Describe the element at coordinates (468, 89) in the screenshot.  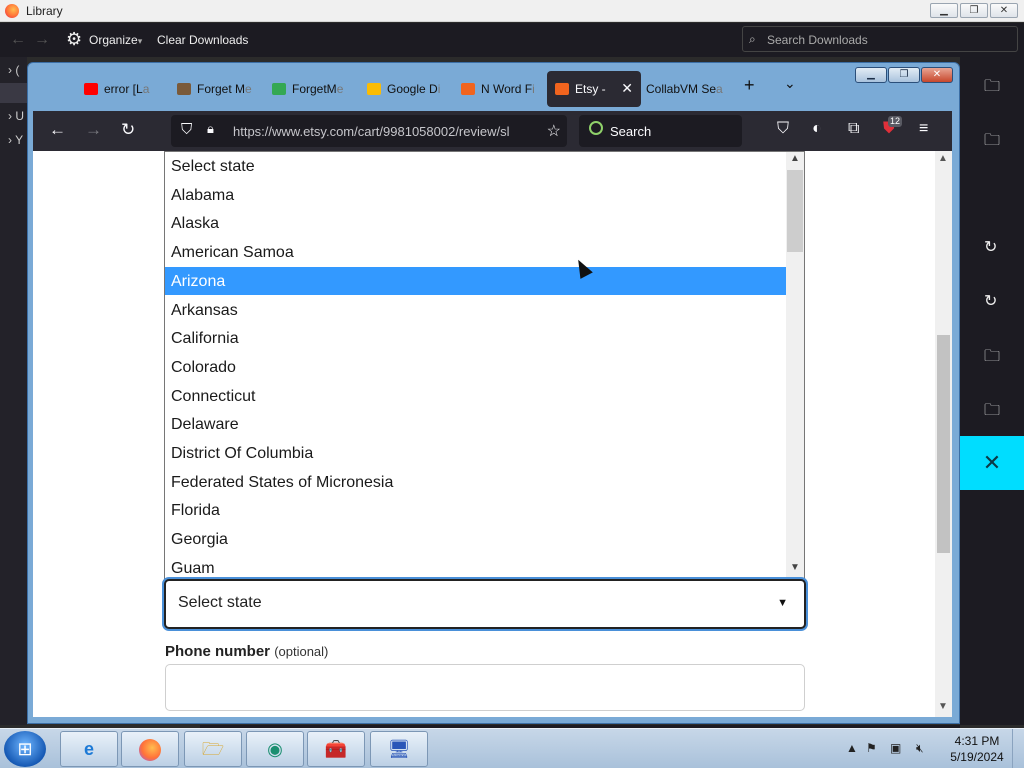
I see `etsy-icon` at that location.